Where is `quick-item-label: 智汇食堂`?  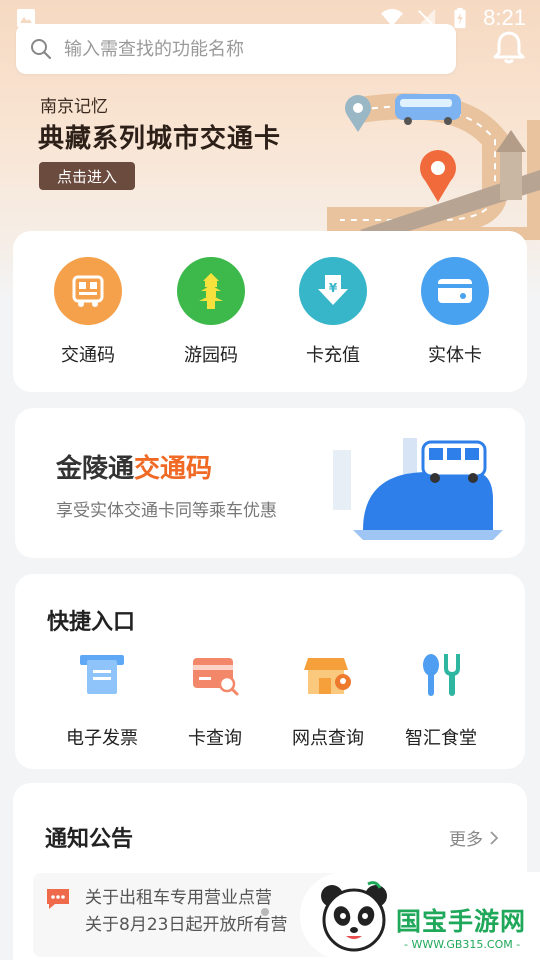 quick-item-label: 智汇食堂 is located at coordinates (441, 738).